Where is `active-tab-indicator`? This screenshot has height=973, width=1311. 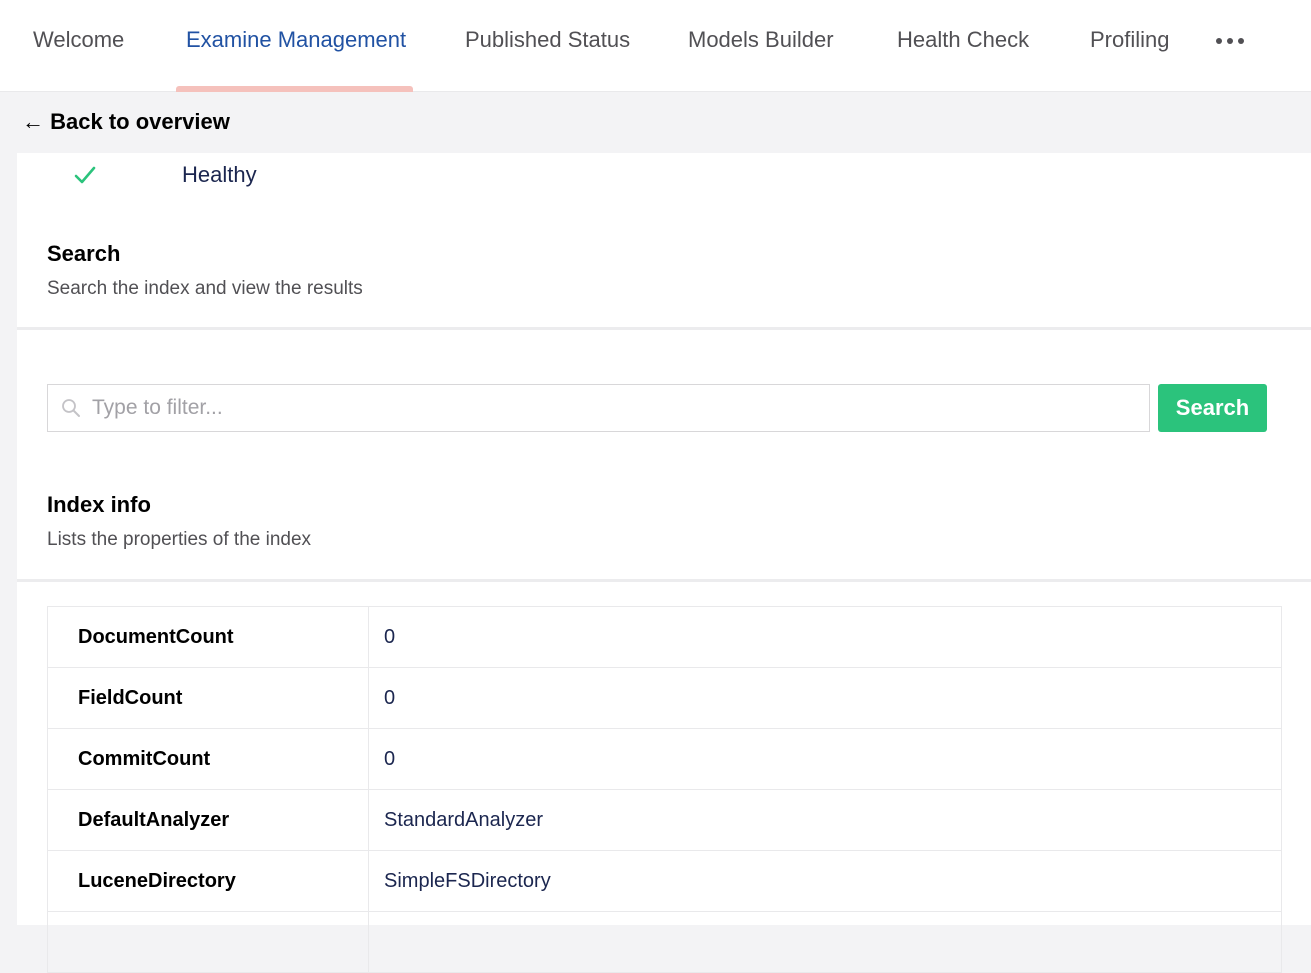 active-tab-indicator is located at coordinates (294, 89).